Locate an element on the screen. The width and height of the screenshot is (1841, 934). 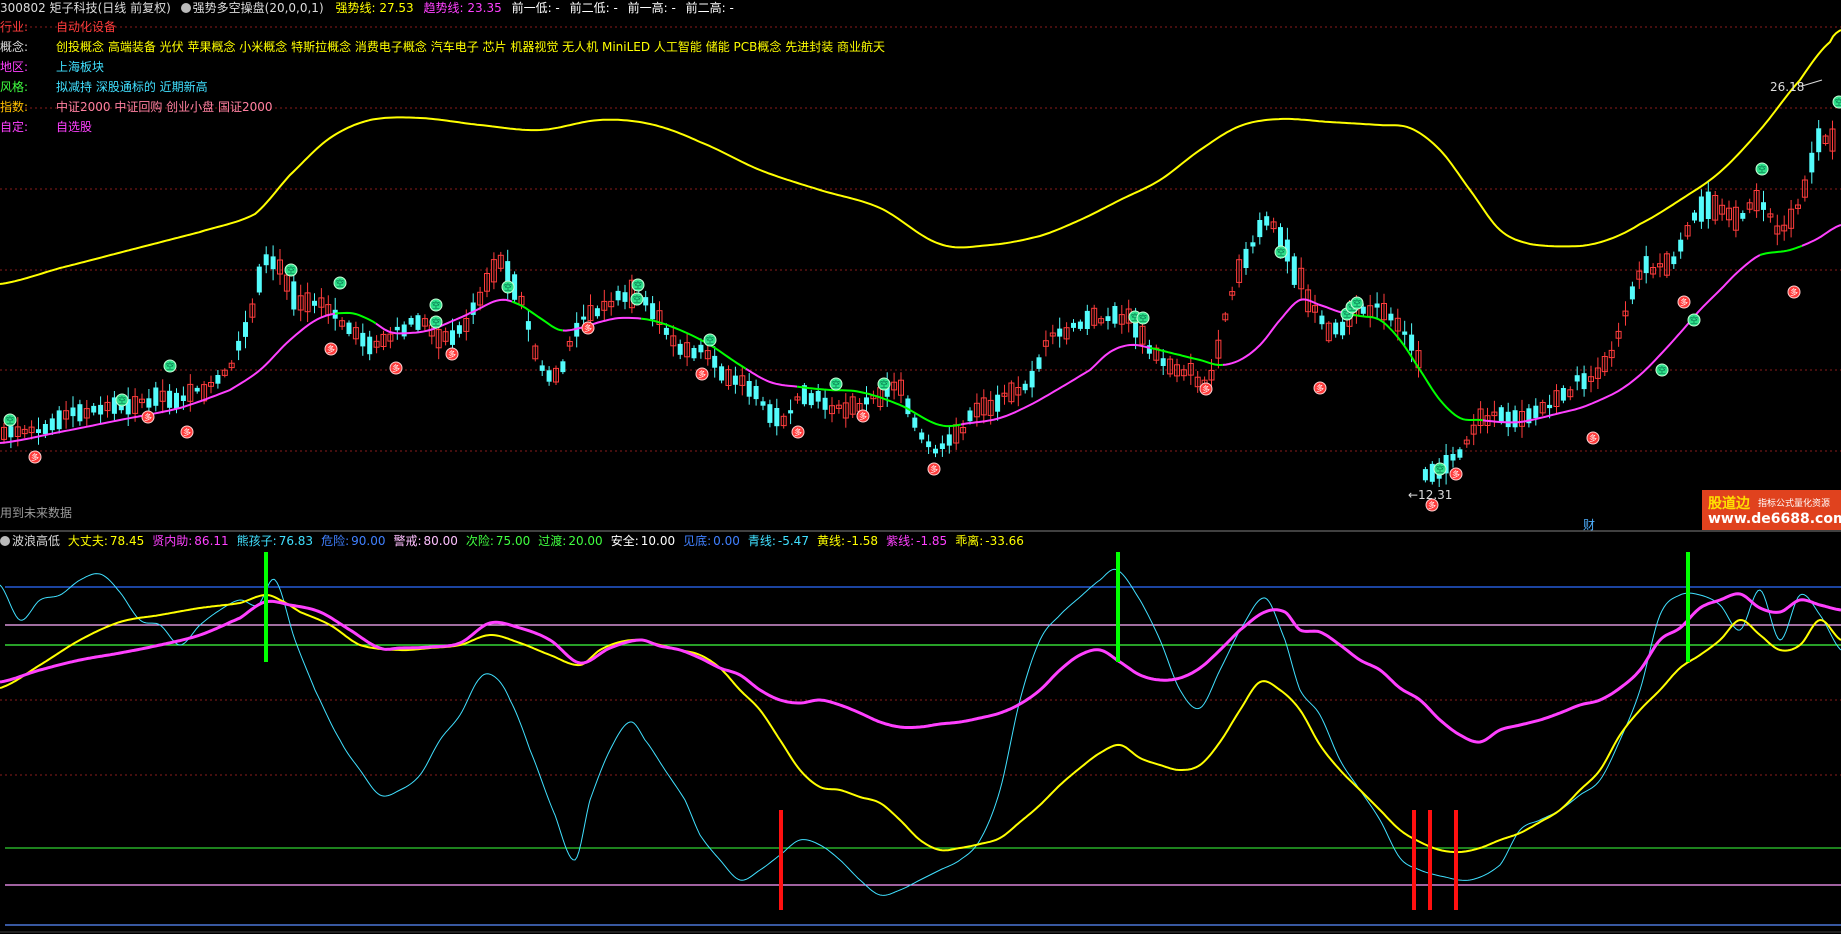
indicator-panel-name: 波浪高低 is located at coordinates (36, 541).